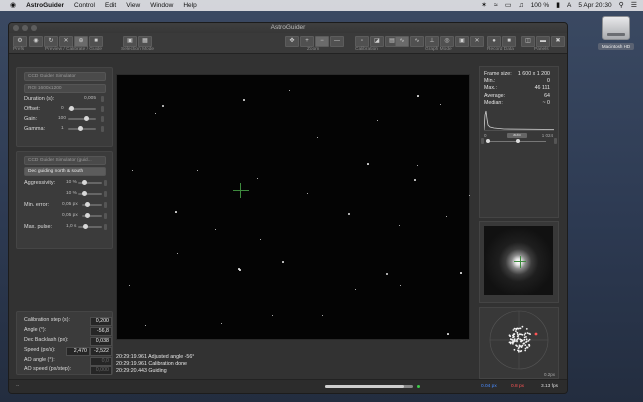 Image resolution: width=643 pixels, height=402 pixels. I want to click on graph-x-icon: ∿, so click(417, 41).